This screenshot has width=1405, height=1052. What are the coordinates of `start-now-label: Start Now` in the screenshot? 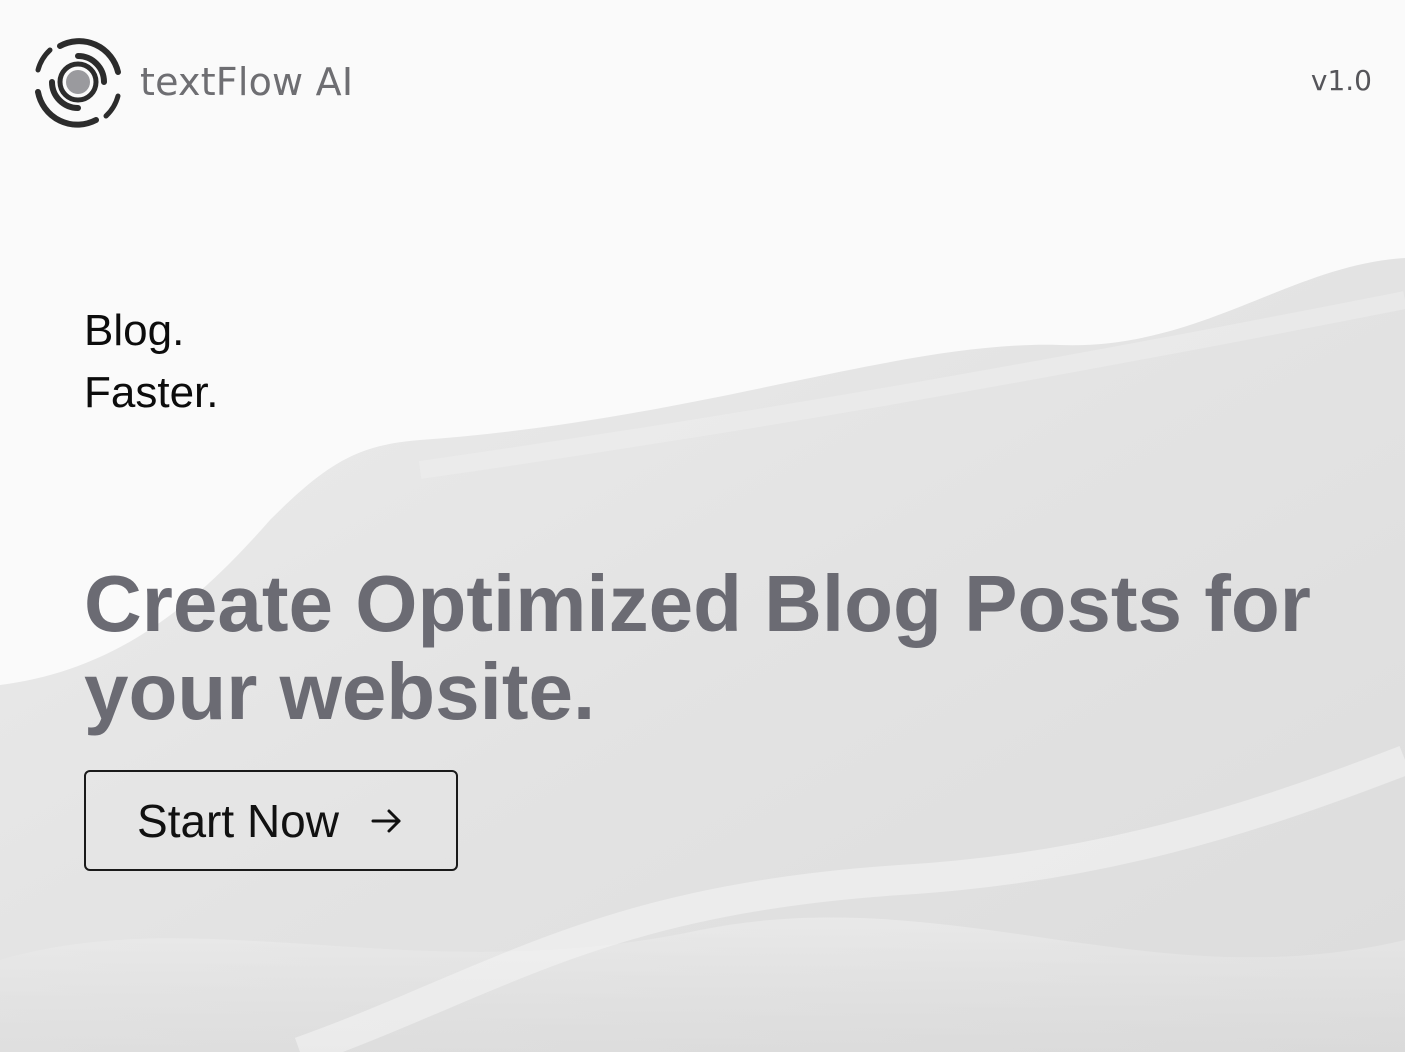 It's located at (238, 820).